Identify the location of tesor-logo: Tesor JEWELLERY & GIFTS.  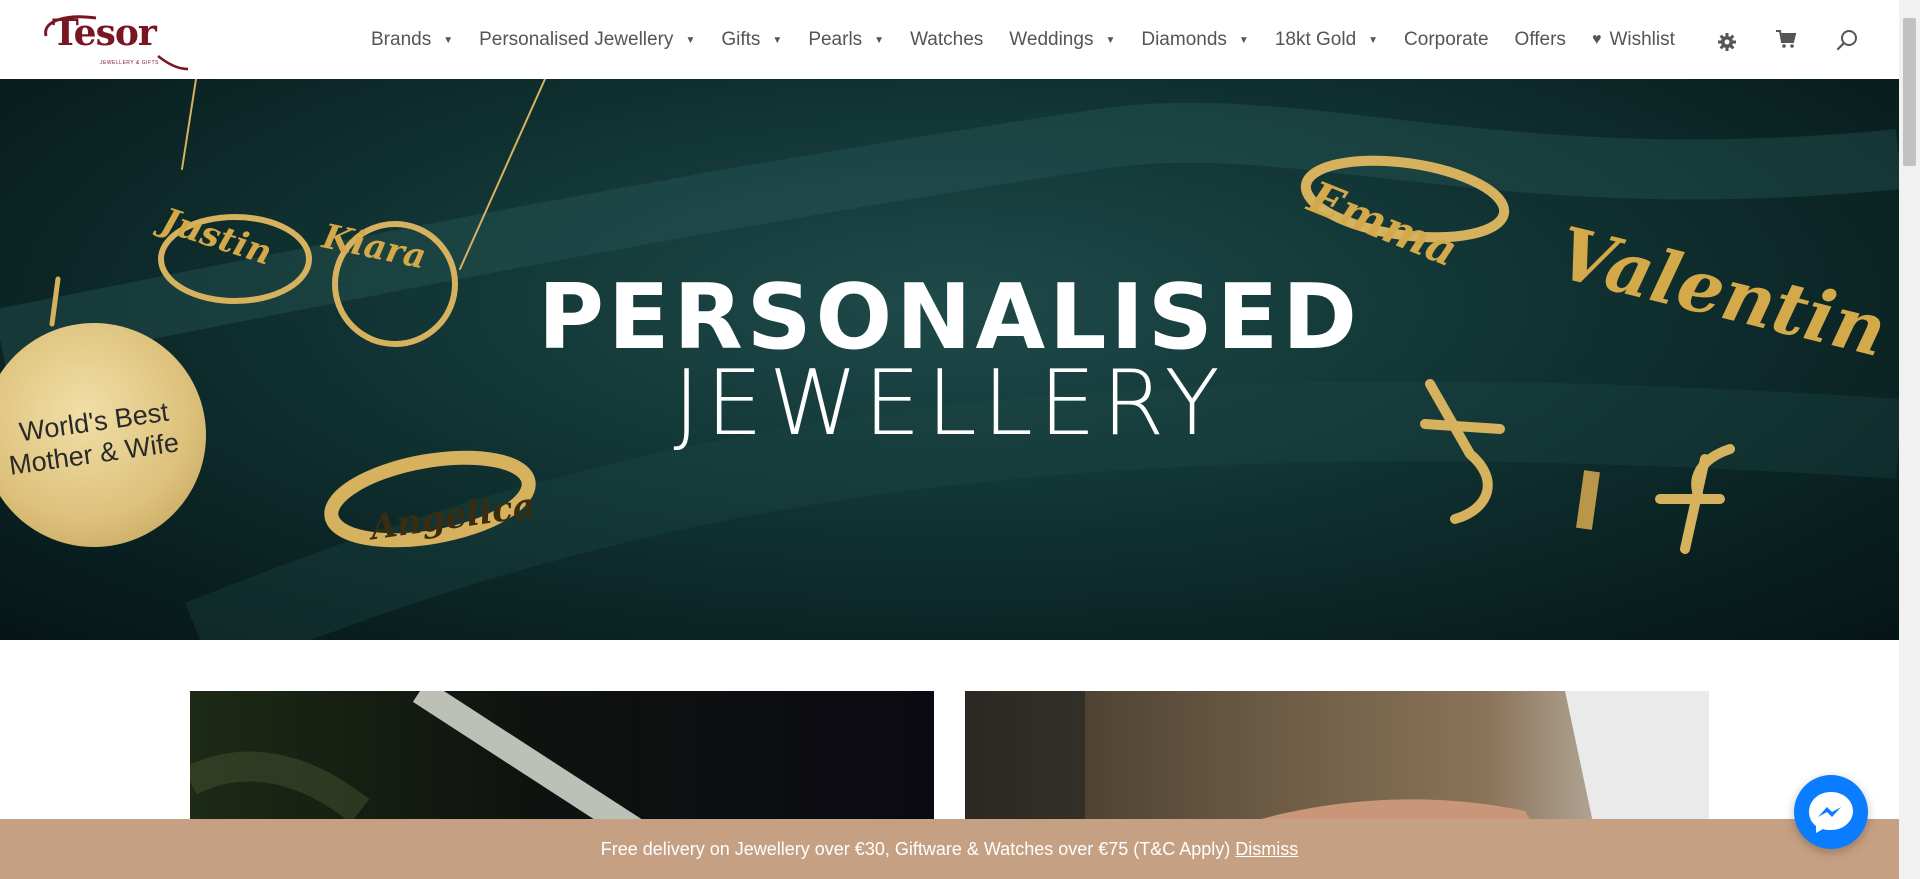
(113, 40).